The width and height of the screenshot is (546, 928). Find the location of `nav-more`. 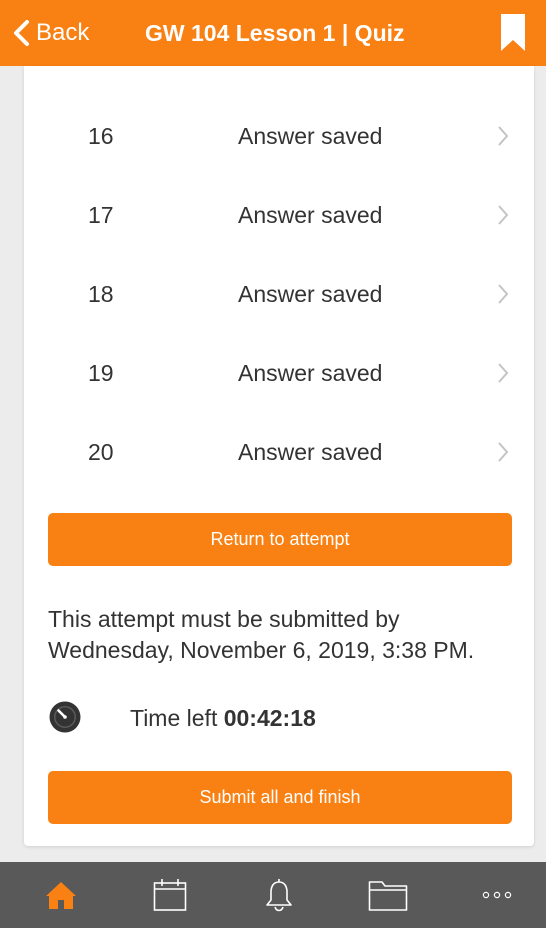

nav-more is located at coordinates (497, 895).